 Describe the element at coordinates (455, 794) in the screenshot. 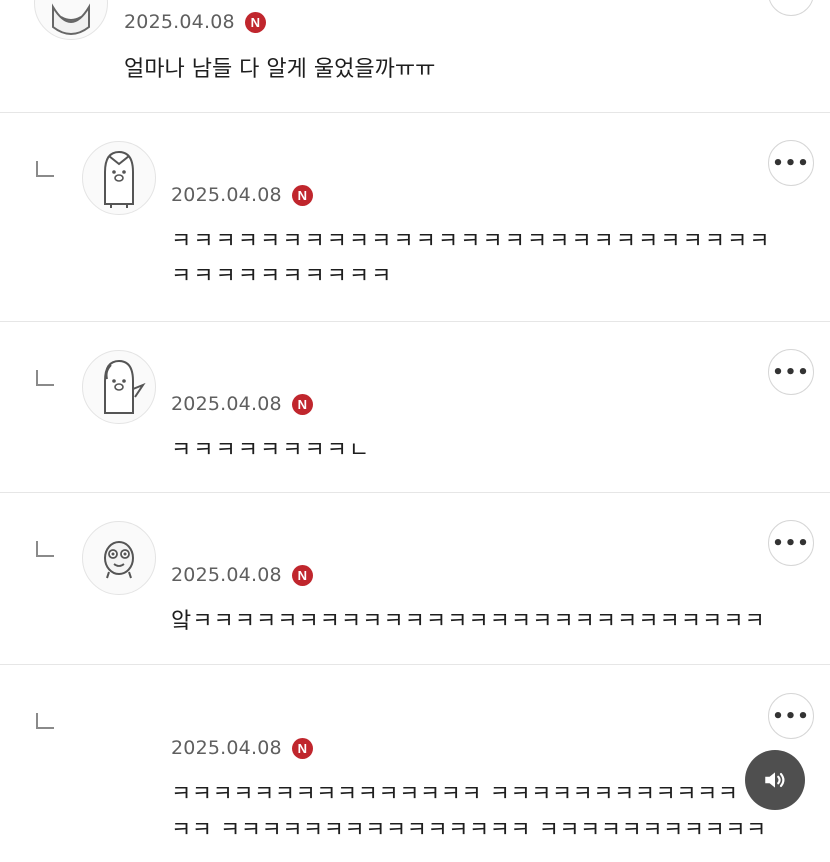

I see `comment-text-line-1: ㅋㅋㅋㅋㅋㅋㅋㅋㅋㅋㅋㅋㅋㅋㅋ ㅋㅋㅋㅋㅋㅋㅋㅋㅋㅋㅋㅋ` at that location.